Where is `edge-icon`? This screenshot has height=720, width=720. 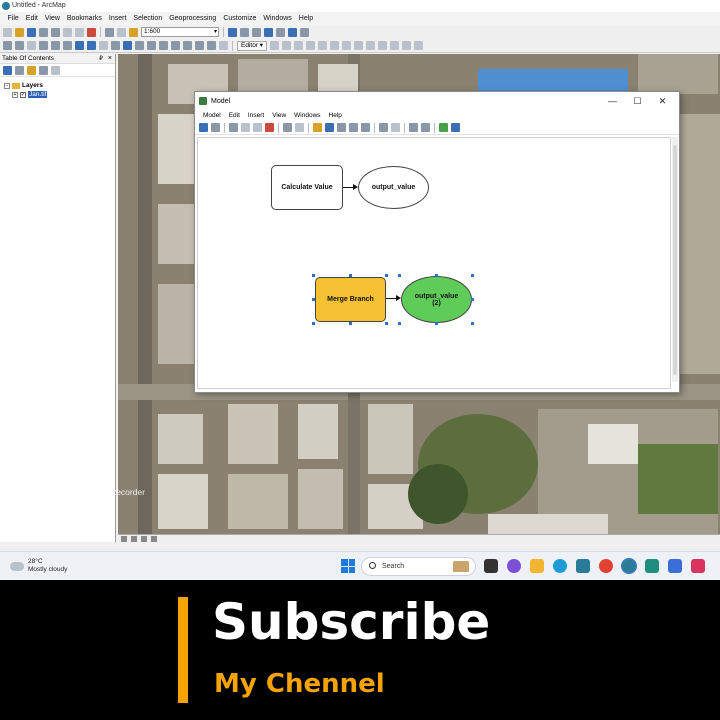 edge-icon is located at coordinates (560, 566).